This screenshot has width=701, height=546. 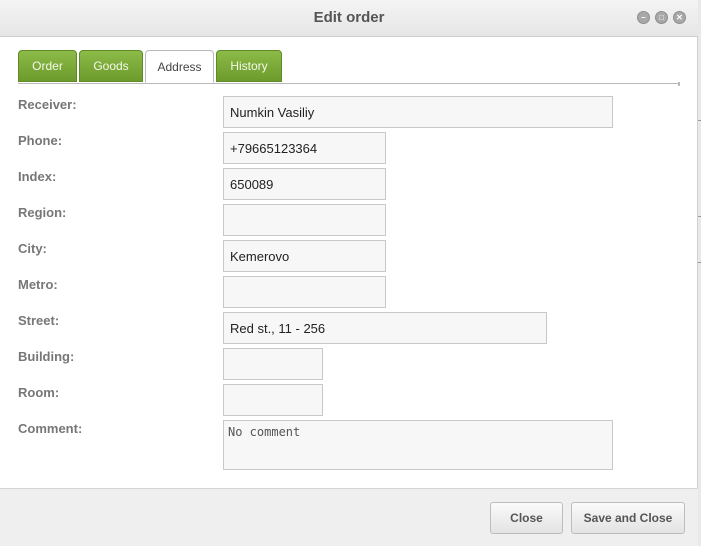 I want to click on tab-bar: Order Goods Address History, so click(x=349, y=67).